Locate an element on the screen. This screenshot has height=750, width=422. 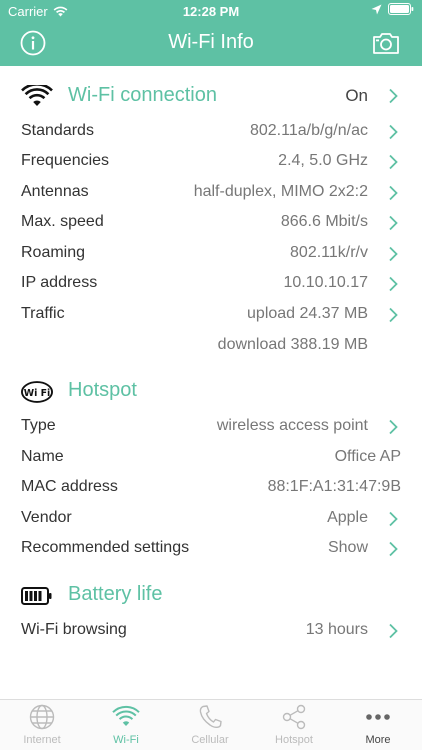
page-title: Wi-Fi Info is located at coordinates (211, 42).